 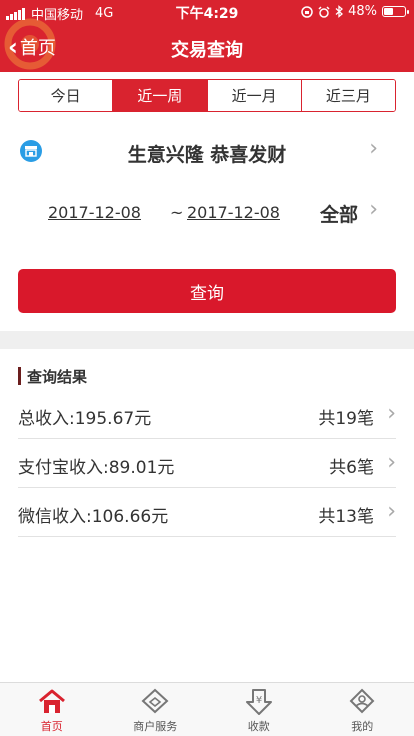 What do you see at coordinates (155, 726) in the screenshot?
I see `tab-label: 商户服务` at bounding box center [155, 726].